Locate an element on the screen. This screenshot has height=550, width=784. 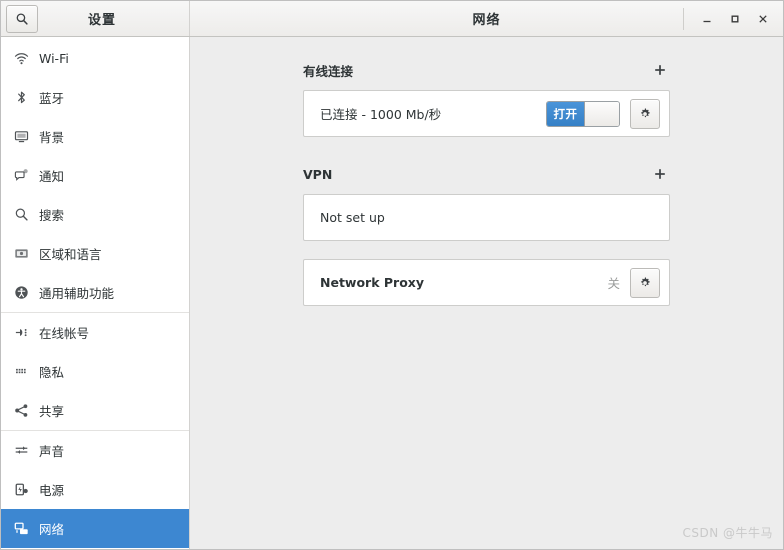
wired-toggle-label: 打开 is located at coordinates (565, 113).